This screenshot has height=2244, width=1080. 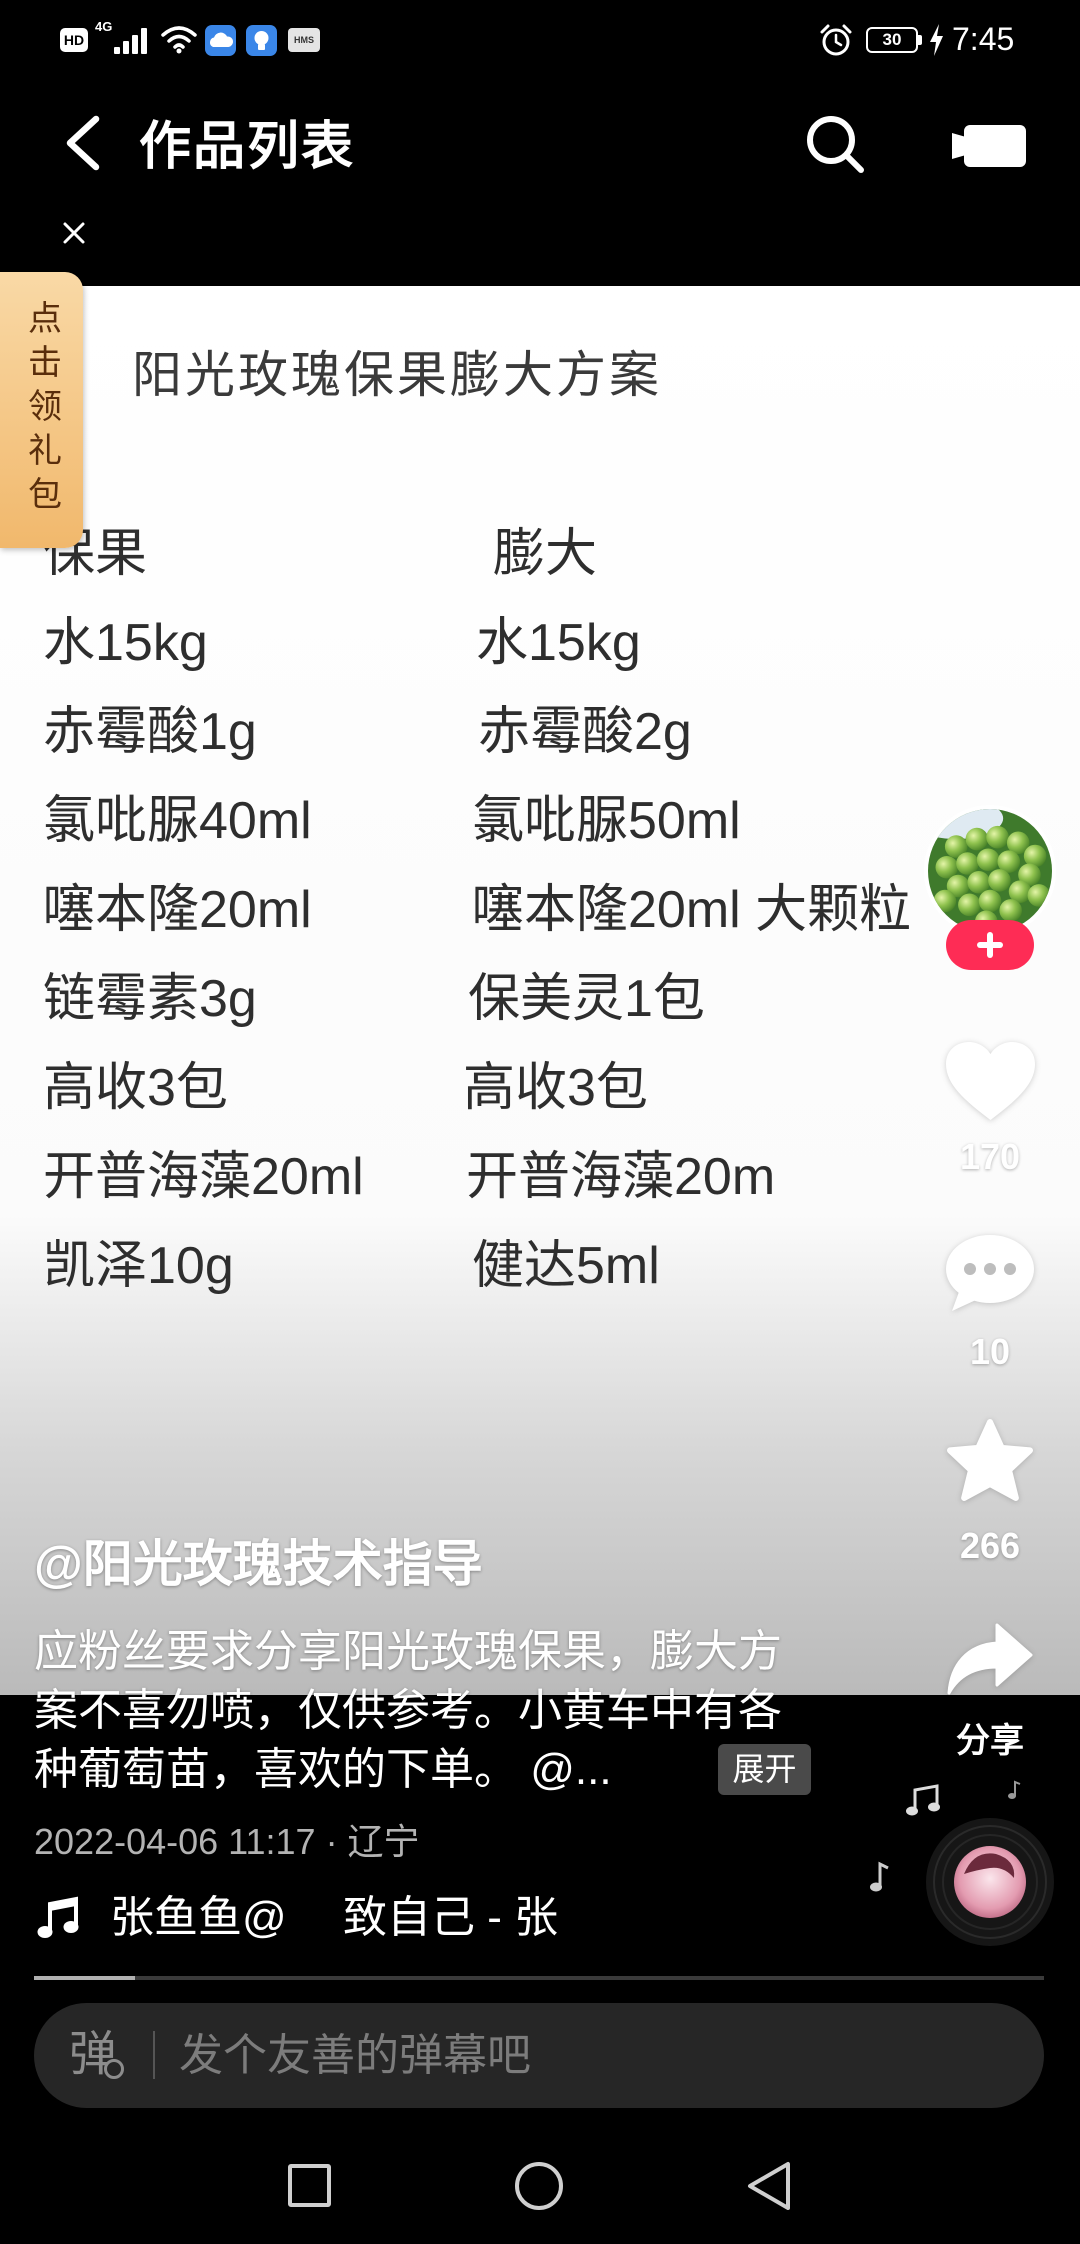 I want to click on home-icon, so click(x=539, y=2186).